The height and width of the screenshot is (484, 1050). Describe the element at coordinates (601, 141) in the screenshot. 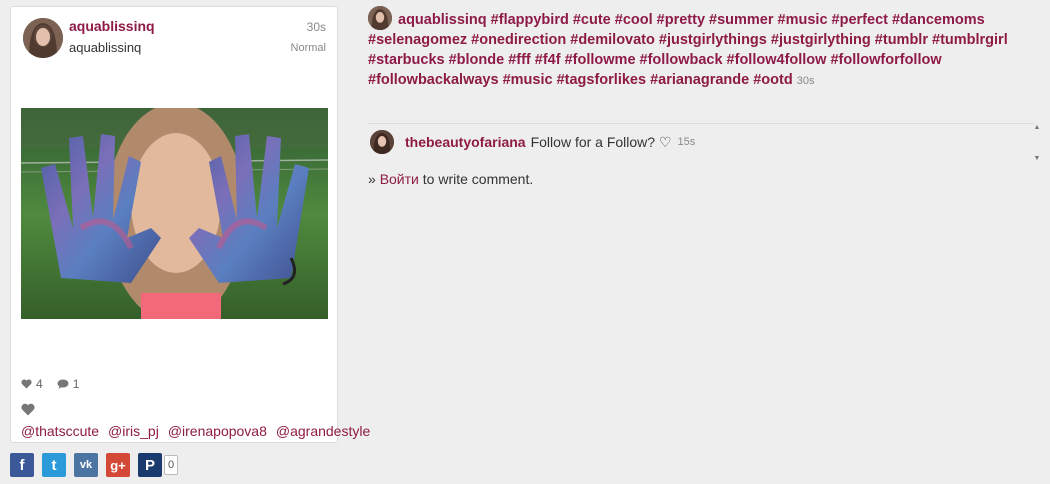

I see `comment-text: Follow for a Follow? ♡` at that location.